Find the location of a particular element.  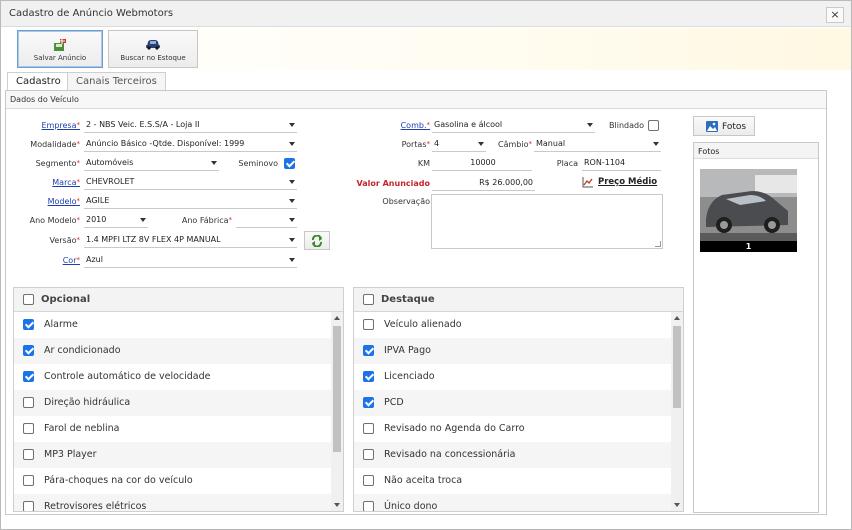

marca-label: Marca* is located at coordinates (45, 182).